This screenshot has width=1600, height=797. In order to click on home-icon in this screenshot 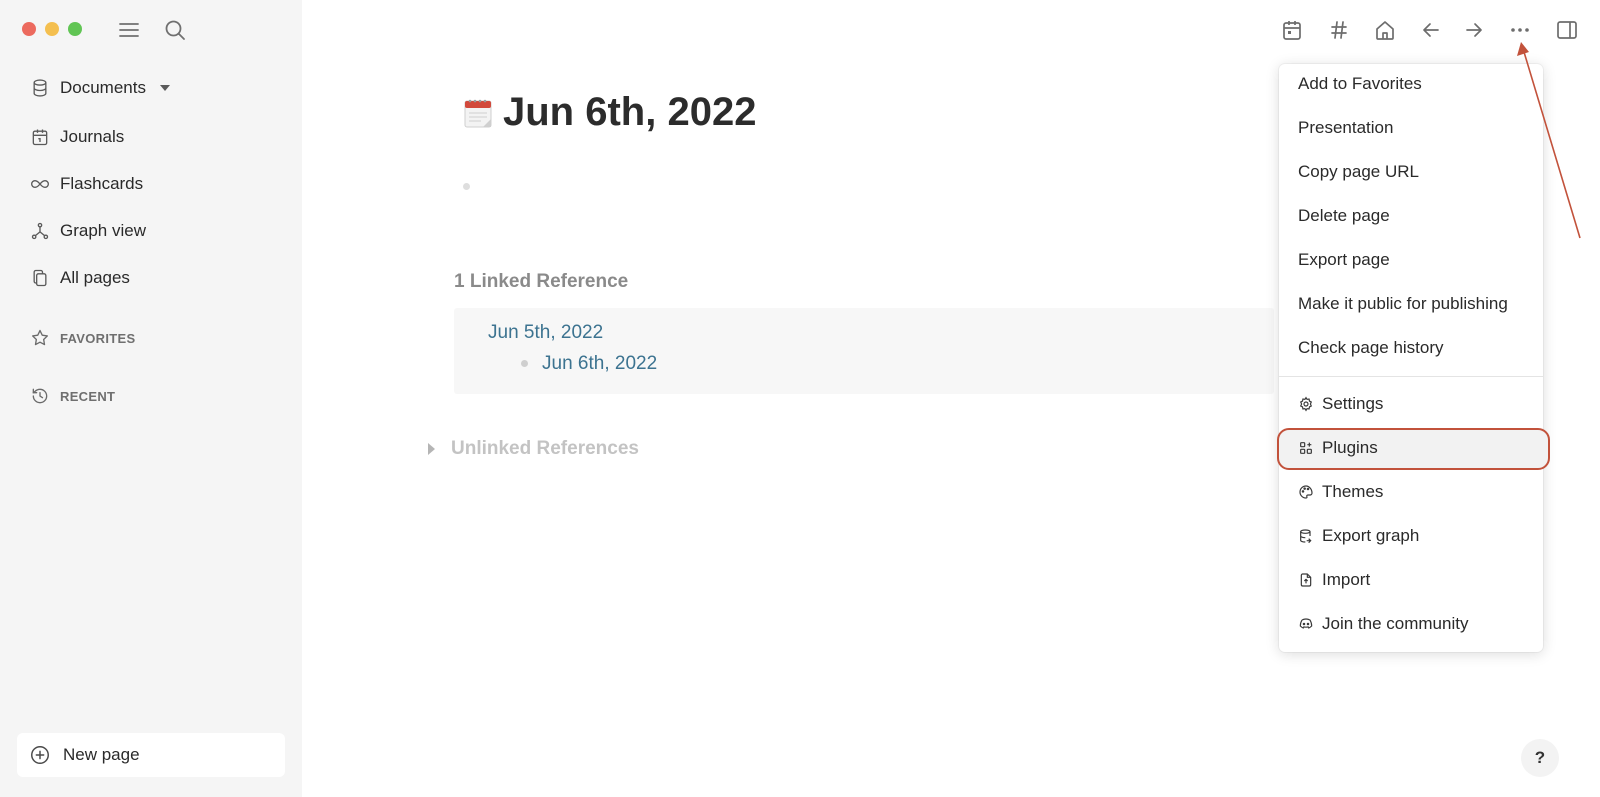, I will do `click(1385, 30)`.